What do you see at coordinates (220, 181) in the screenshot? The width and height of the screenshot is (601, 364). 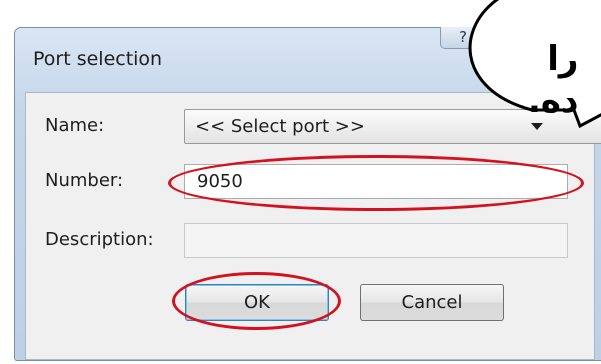 I see `number-field-value: 9050` at bounding box center [220, 181].